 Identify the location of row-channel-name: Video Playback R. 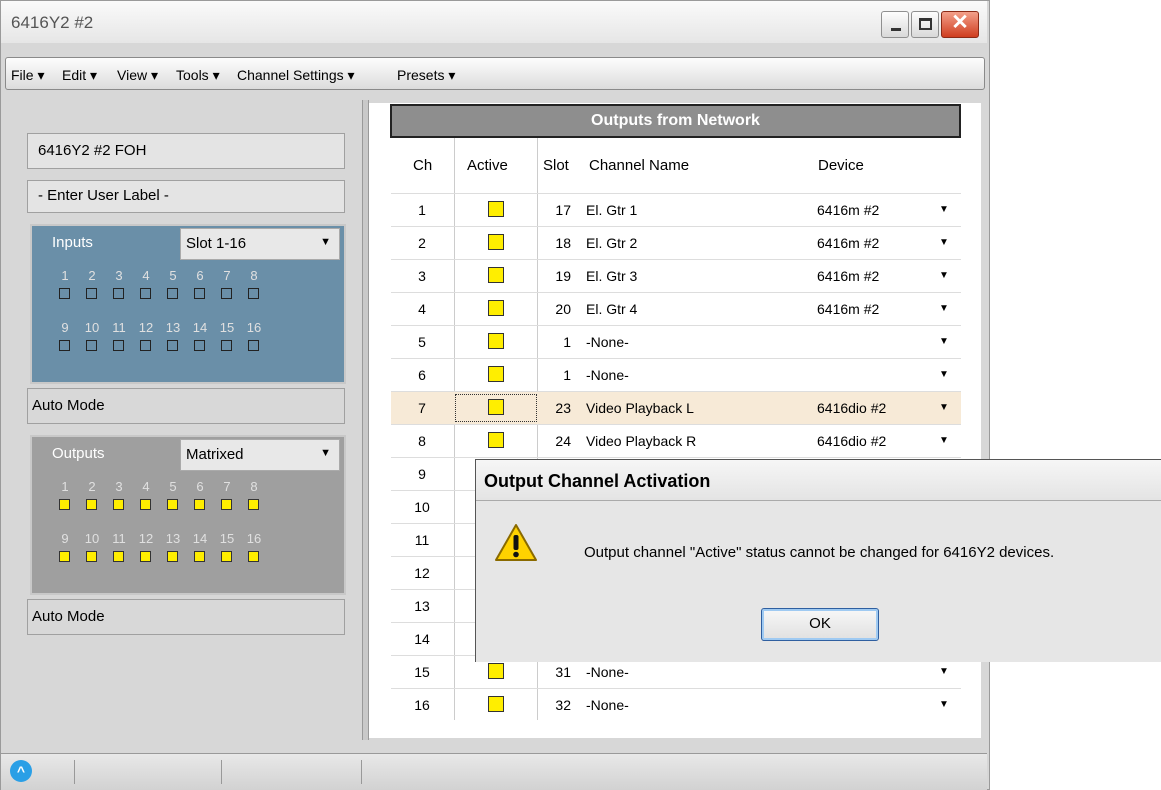
(641, 441).